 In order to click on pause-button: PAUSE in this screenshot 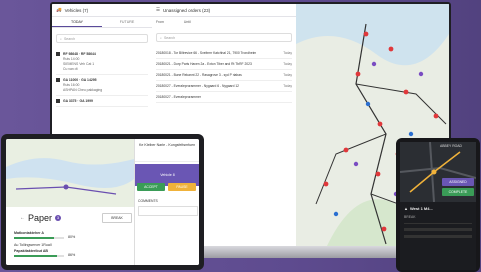, I will do `click(182, 187)`.